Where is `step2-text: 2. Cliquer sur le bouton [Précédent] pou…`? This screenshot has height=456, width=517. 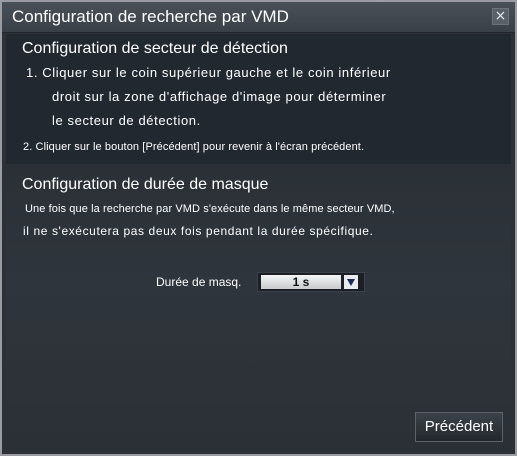 step2-text: 2. Cliquer sur le bouton [Précédent] pou… is located at coordinates (194, 147).